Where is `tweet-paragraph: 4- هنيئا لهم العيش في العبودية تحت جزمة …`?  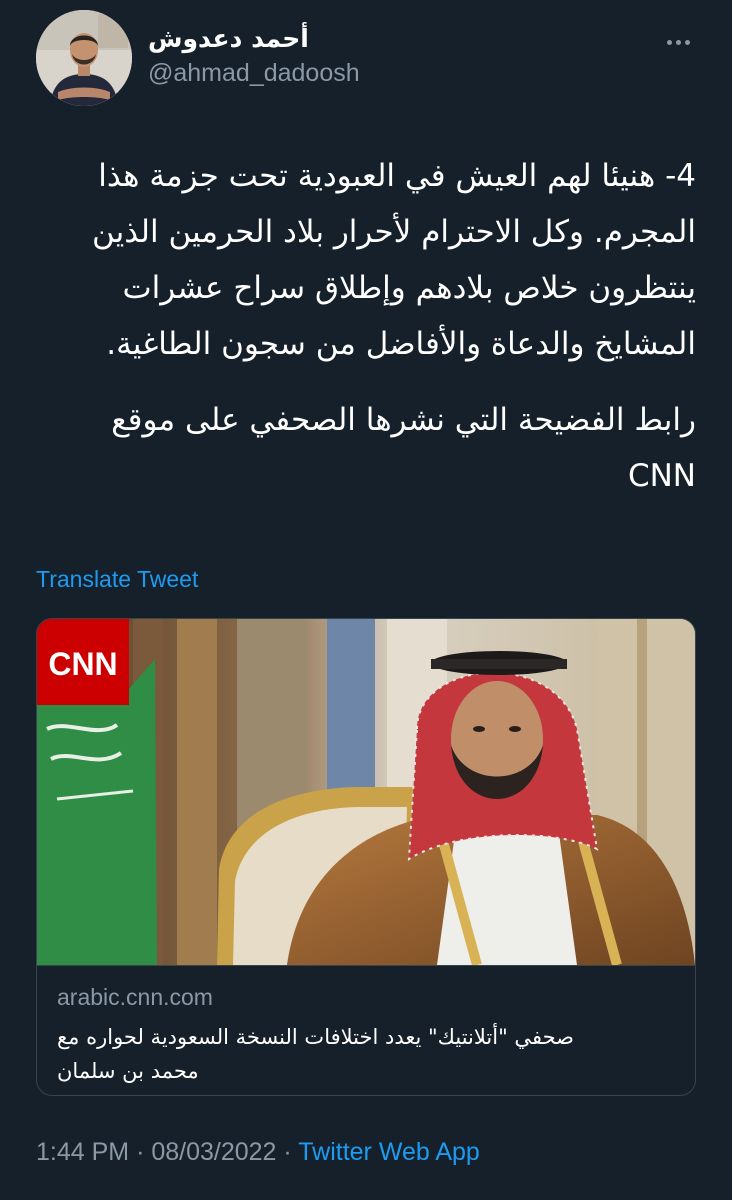 tweet-paragraph: 4- هنيئا لهم العيش في العبودية تحت جزمة … is located at coordinates (394, 260).